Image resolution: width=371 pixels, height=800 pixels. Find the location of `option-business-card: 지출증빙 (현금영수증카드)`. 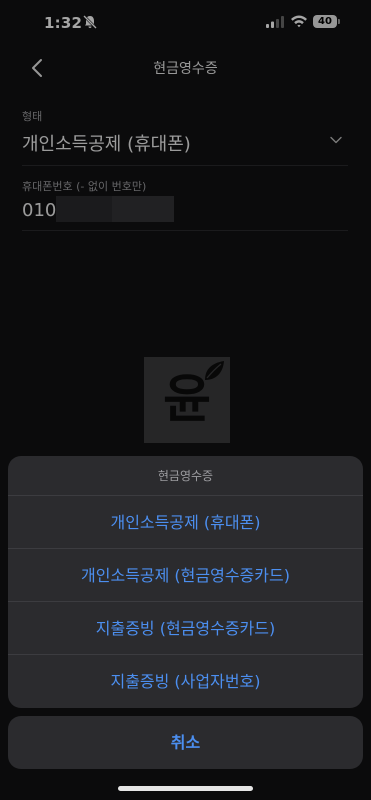

option-business-card: 지출증빙 (현금영수증카드) is located at coordinates (185, 628).